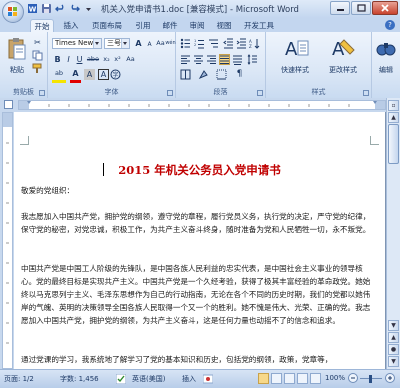 The width and height of the screenshot is (400, 388). I want to click on help-icon: ?, so click(390, 25).